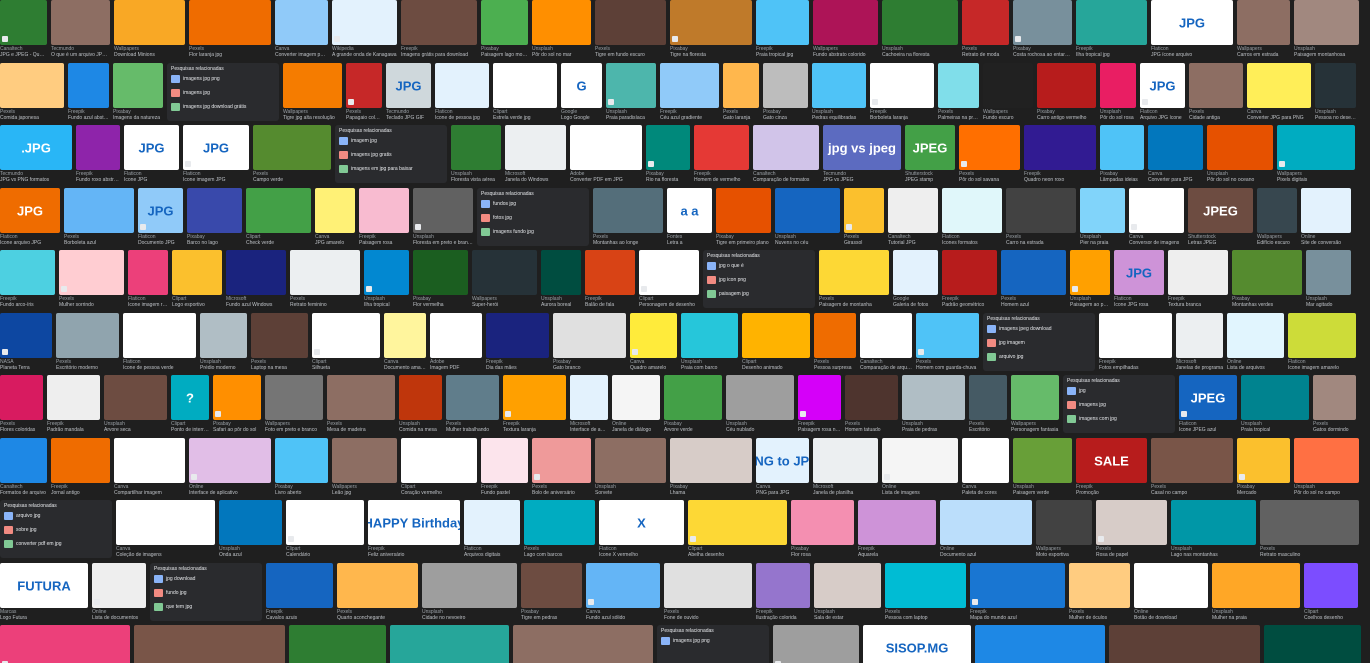 This screenshot has width=1370, height=663. I want to click on image-caption: Ícone JPEG azul, so click(1208, 430).